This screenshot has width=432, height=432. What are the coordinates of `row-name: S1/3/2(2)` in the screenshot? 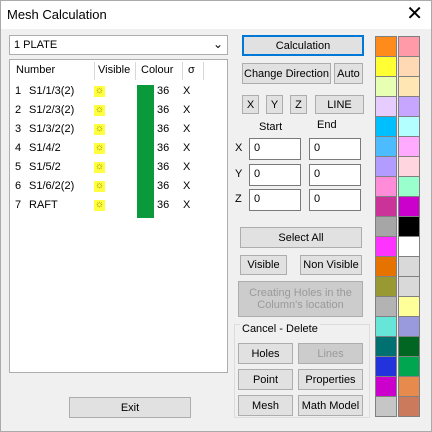 It's located at (52, 129).